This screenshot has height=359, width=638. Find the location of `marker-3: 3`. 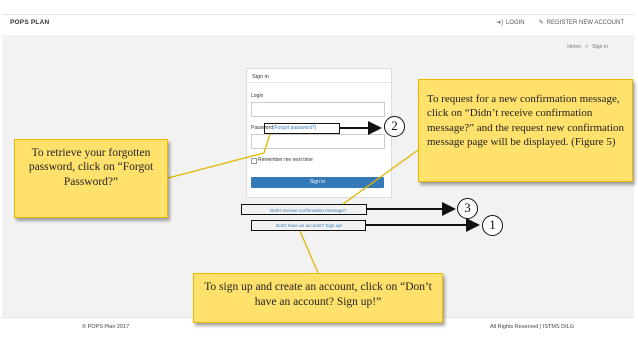

marker-3: 3 is located at coordinates (467, 208).